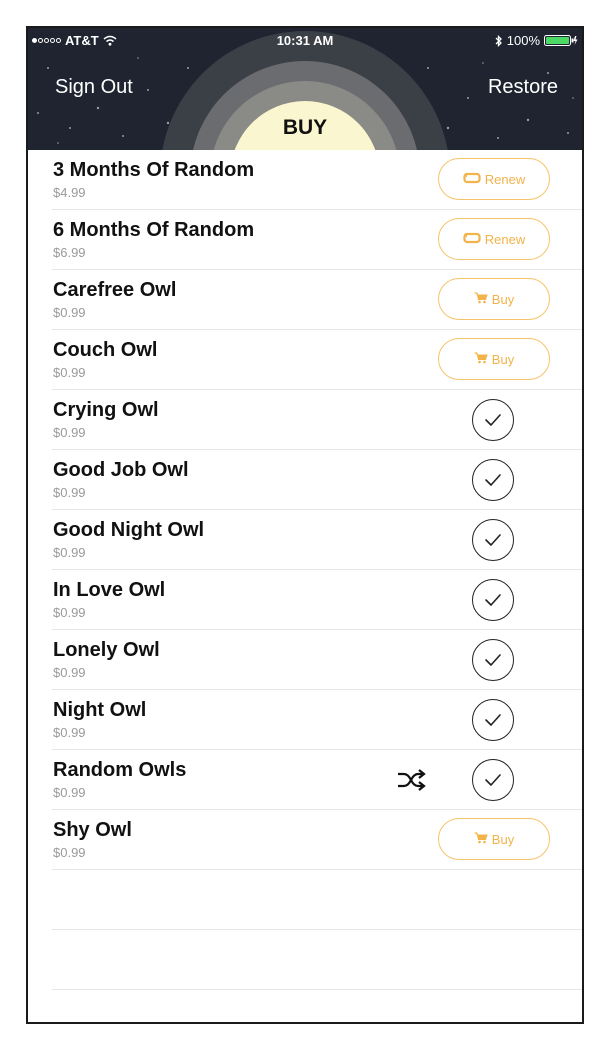 The width and height of the screenshot is (606, 1058). I want to click on list-item: Couch Owl $0.99 Buy, so click(317, 360).